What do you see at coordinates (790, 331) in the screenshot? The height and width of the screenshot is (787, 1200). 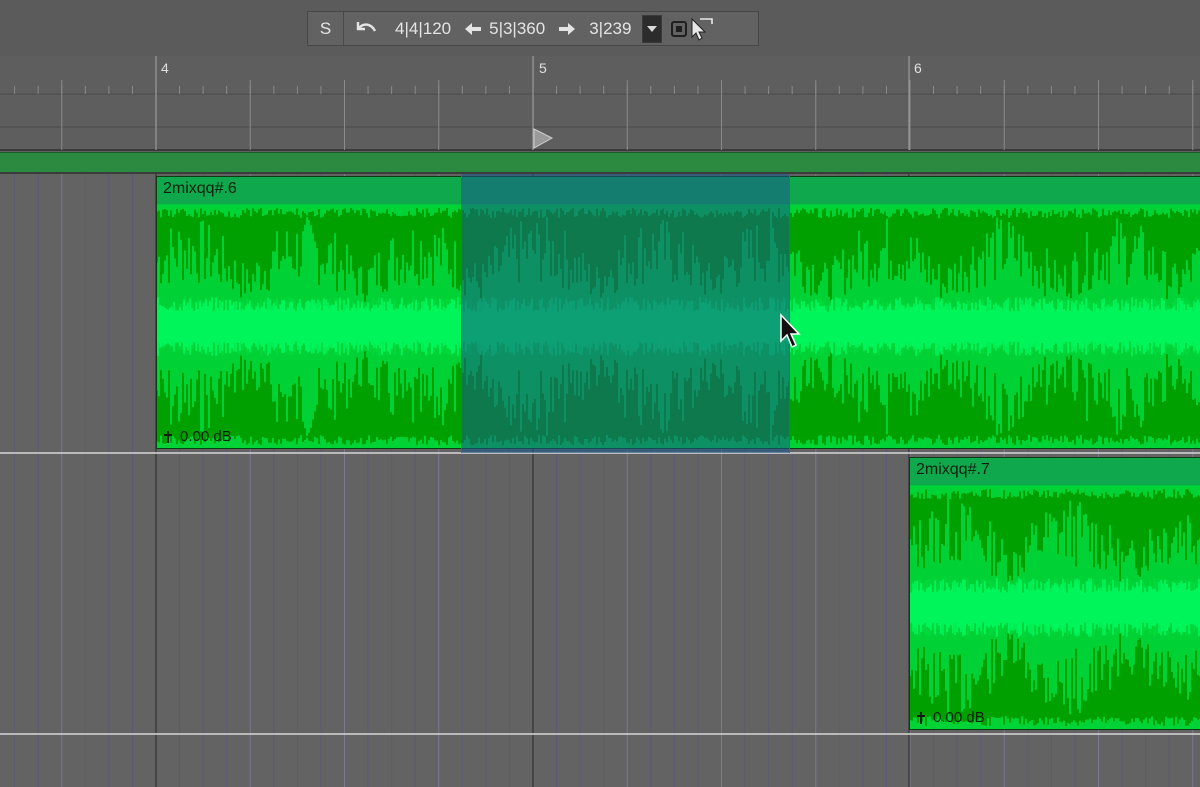 I see `mouse-cursor-icon` at bounding box center [790, 331].